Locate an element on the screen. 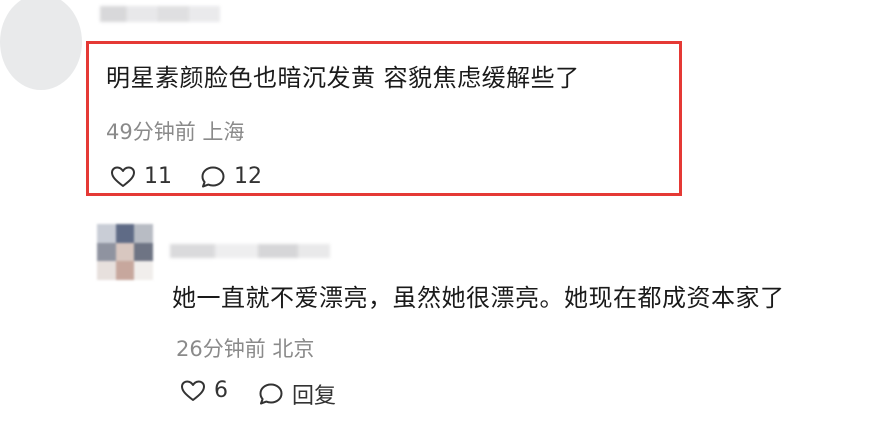  like-count: 11 is located at coordinates (158, 176).